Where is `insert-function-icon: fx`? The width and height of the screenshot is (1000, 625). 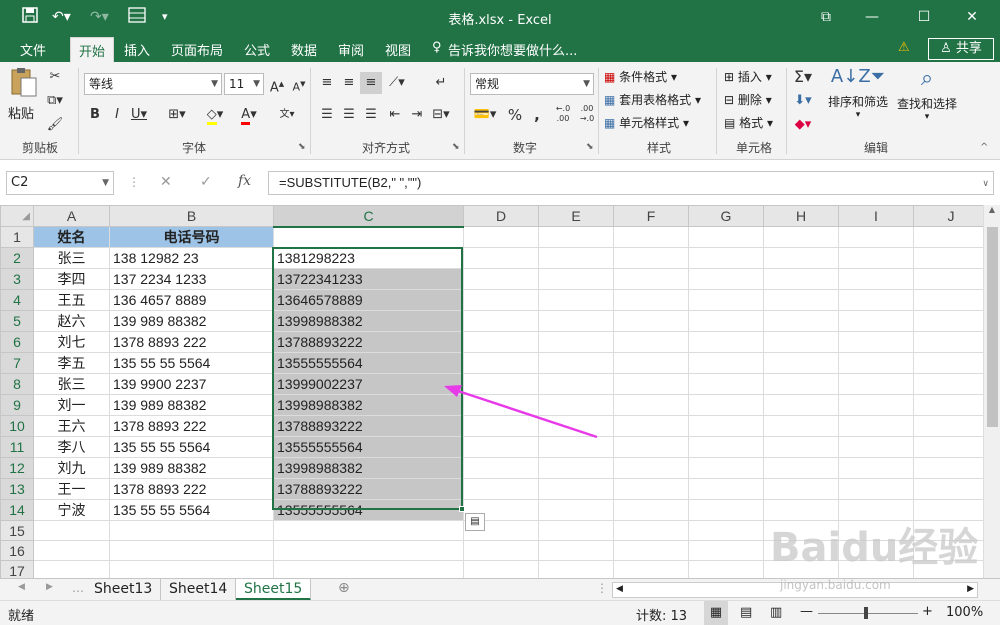 insert-function-icon: fx is located at coordinates (244, 181).